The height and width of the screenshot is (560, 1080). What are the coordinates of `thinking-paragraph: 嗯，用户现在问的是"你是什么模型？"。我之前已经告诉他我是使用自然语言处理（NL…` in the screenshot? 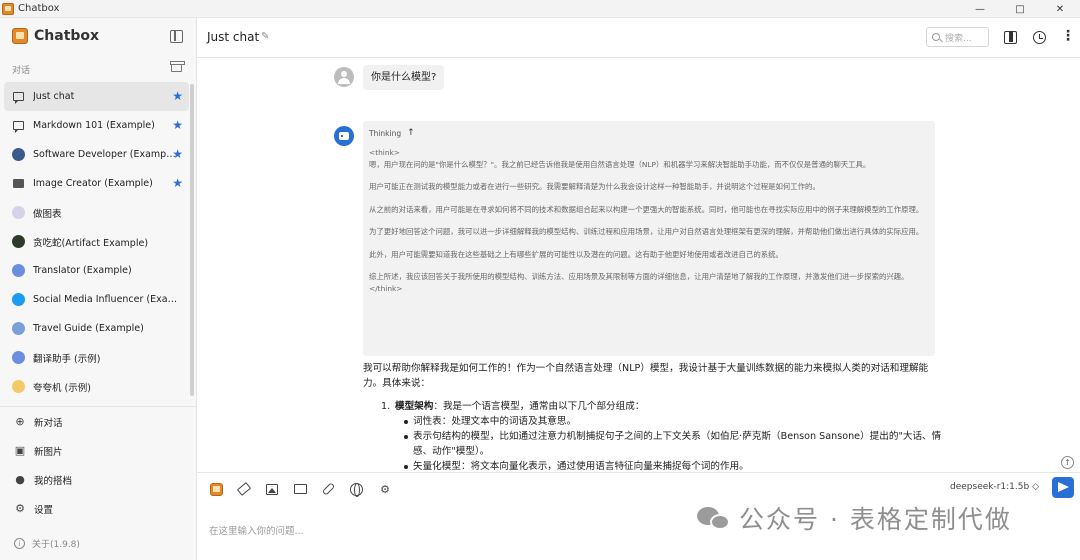 It's located at (620, 164).